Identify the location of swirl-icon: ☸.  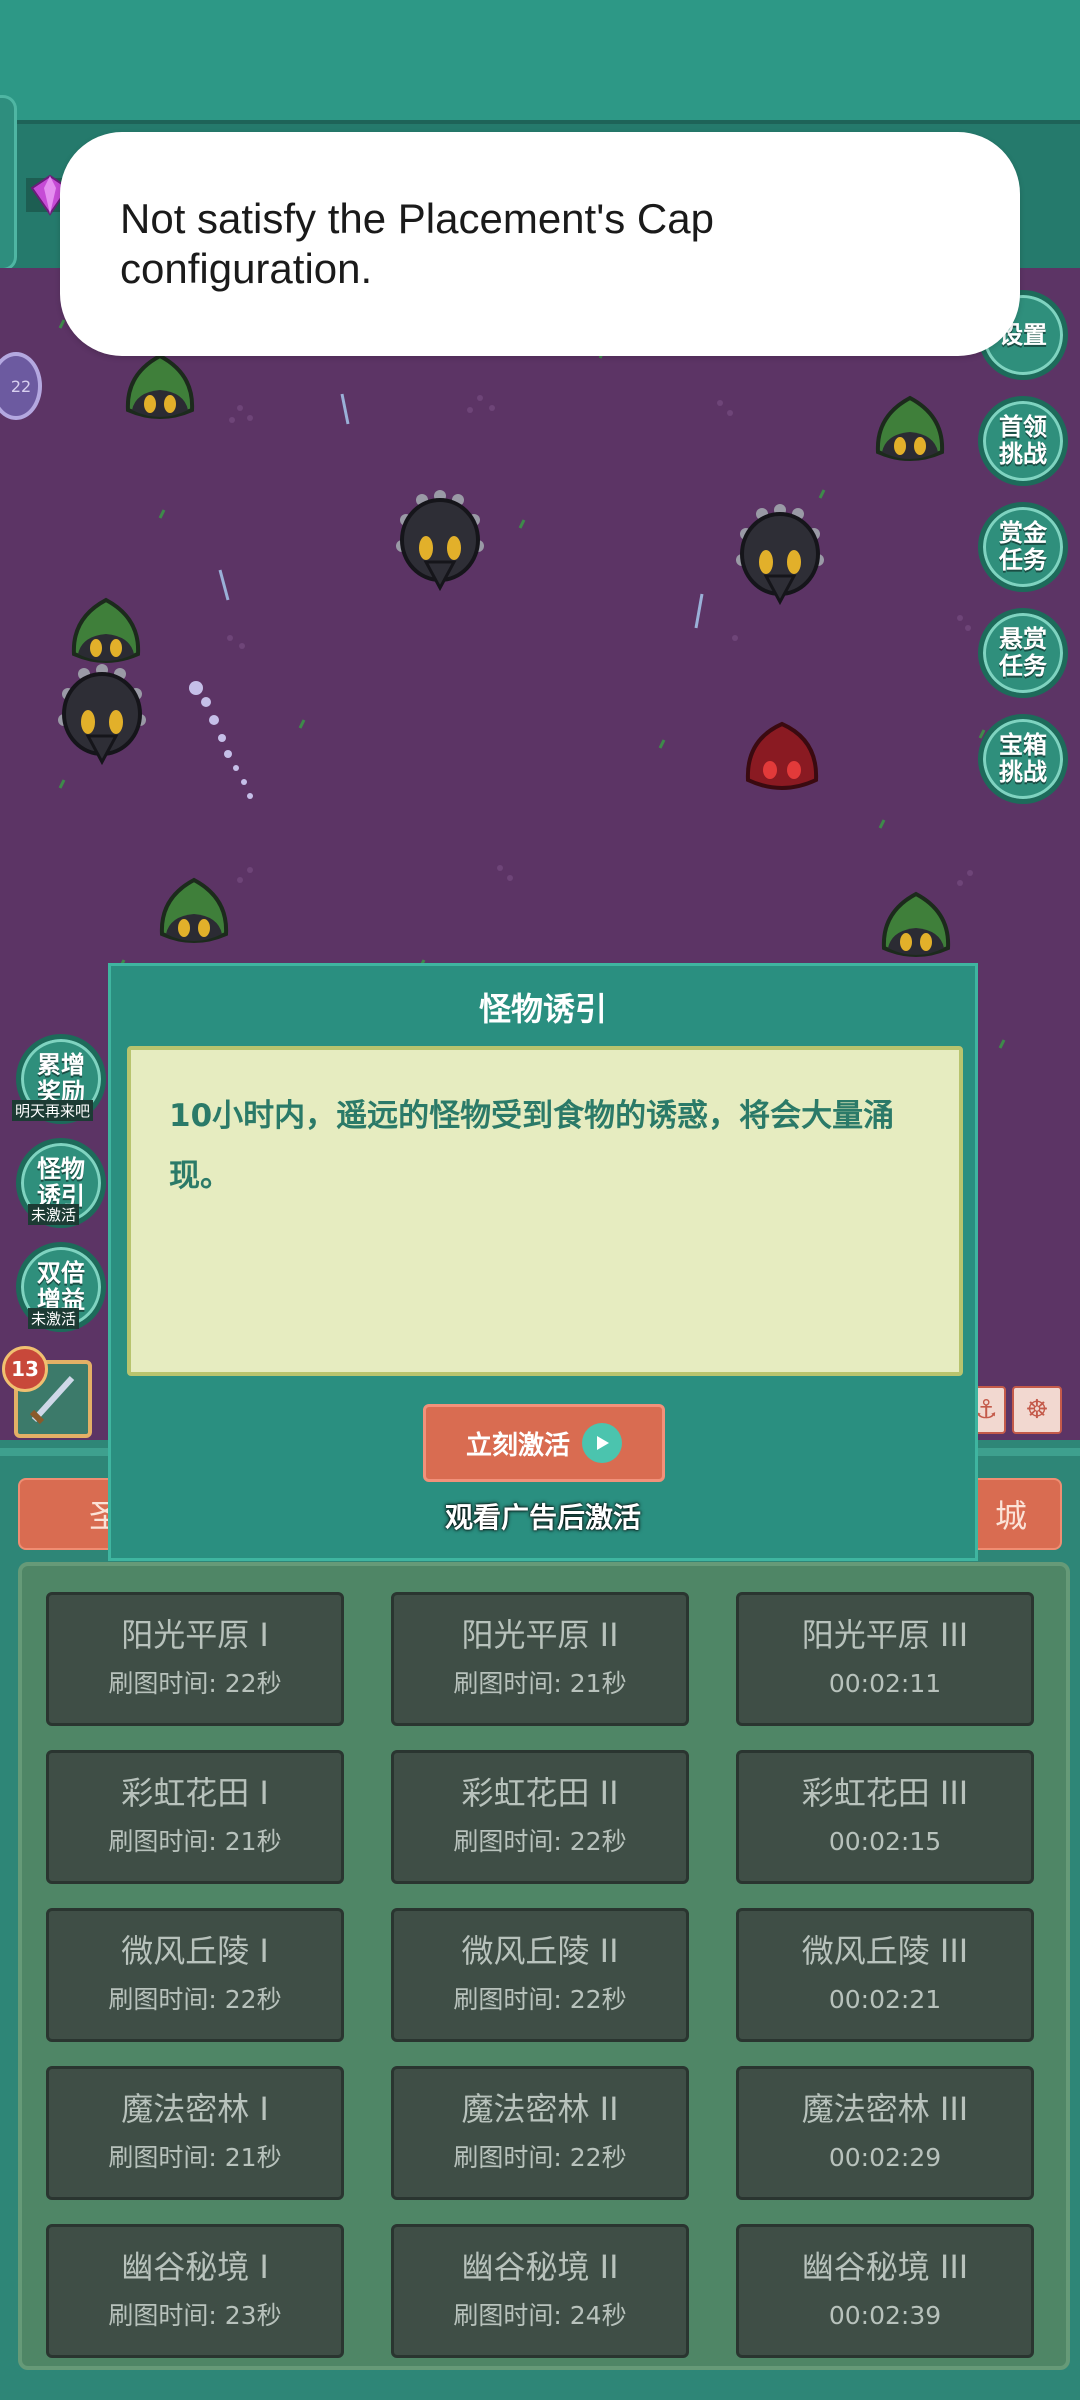
(1037, 1410).